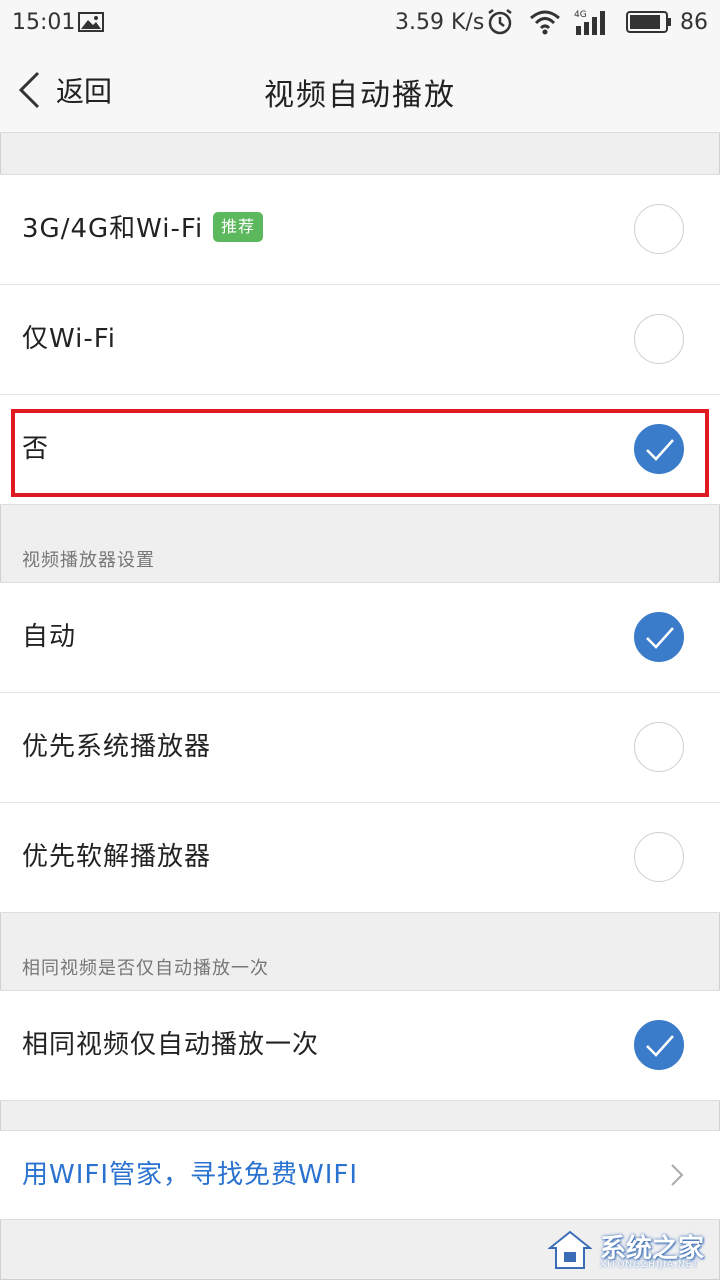  What do you see at coordinates (570, 1249) in the screenshot?
I see `house-logo-icon` at bounding box center [570, 1249].